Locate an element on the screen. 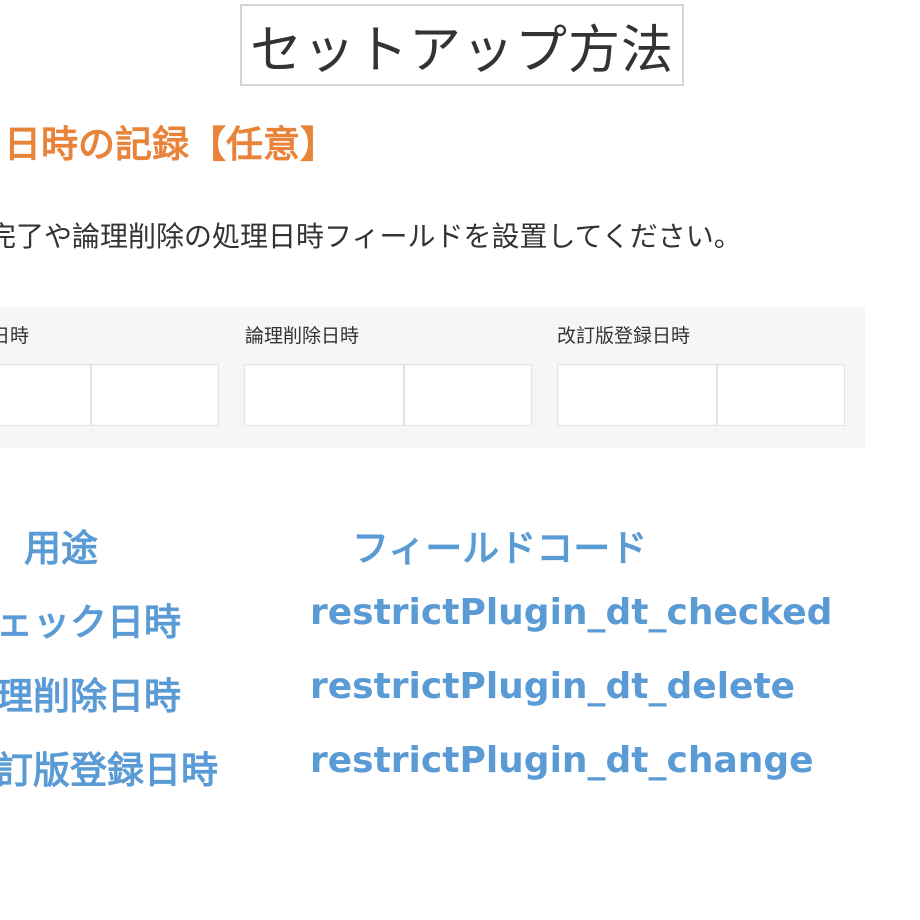 Image resolution: width=920 pixels, height=920 pixels. table-row: 理削除日時 restrictPlugin_dt_delete is located at coordinates (460, 694).